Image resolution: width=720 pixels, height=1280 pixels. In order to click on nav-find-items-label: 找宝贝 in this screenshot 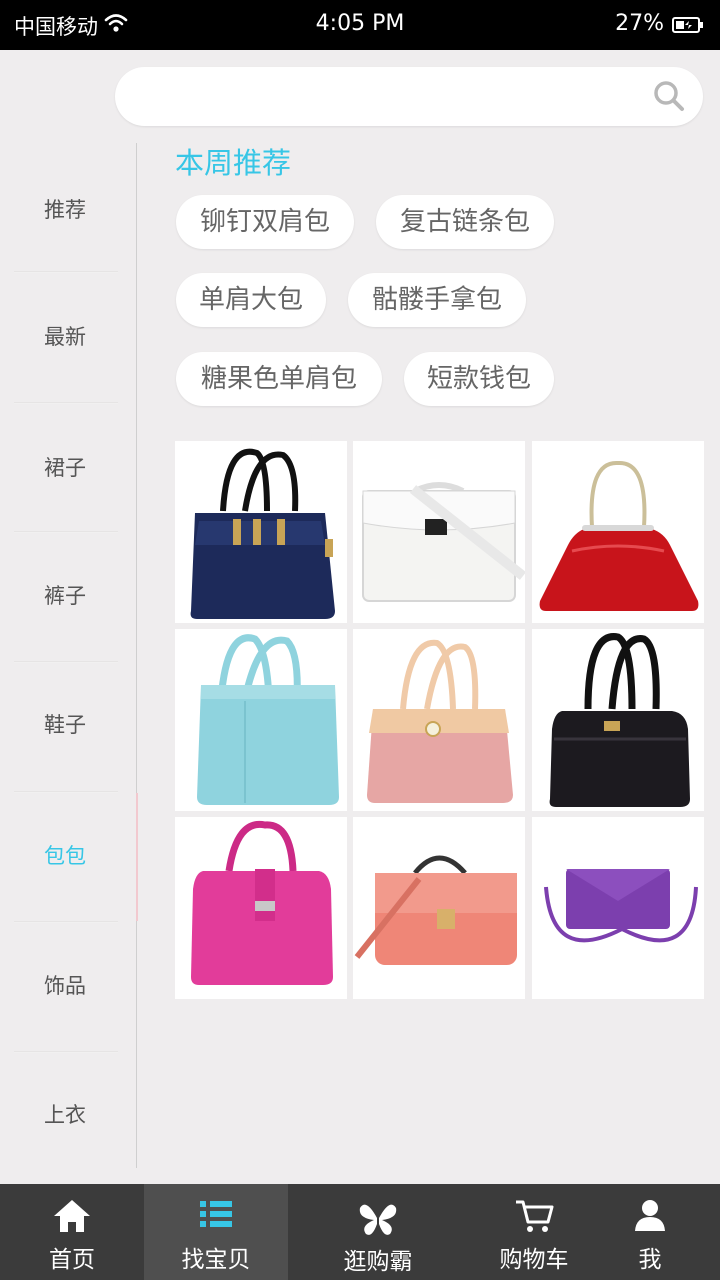, I will do `click(216, 1260)`.